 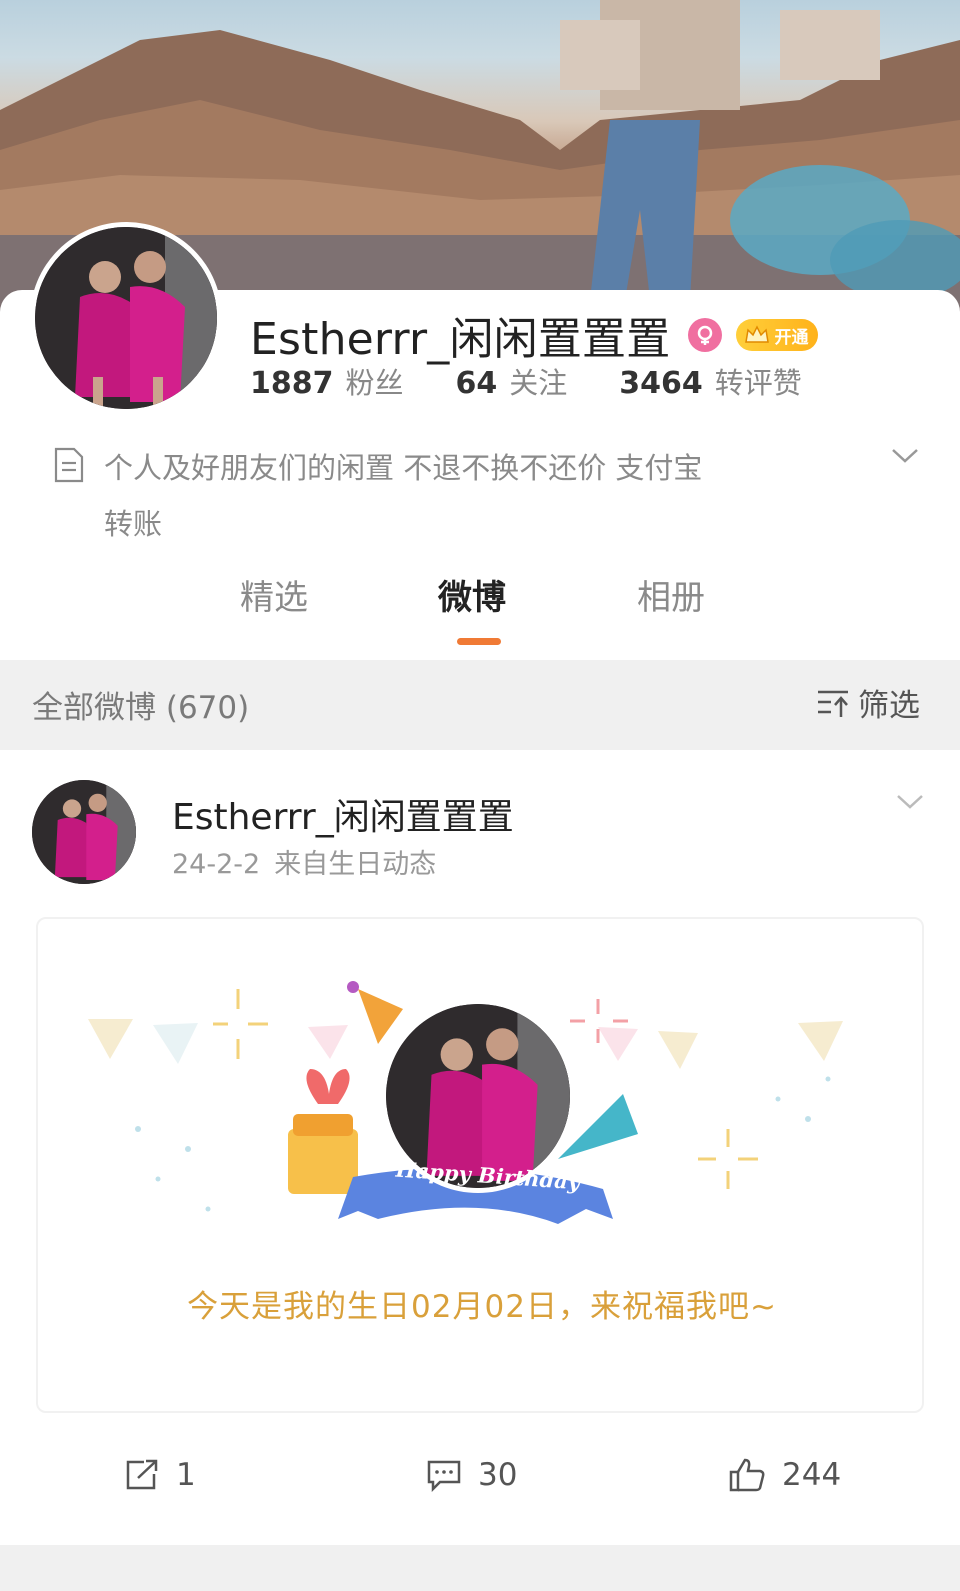 I want to click on comment-button: 30, so click(x=471, y=1475).